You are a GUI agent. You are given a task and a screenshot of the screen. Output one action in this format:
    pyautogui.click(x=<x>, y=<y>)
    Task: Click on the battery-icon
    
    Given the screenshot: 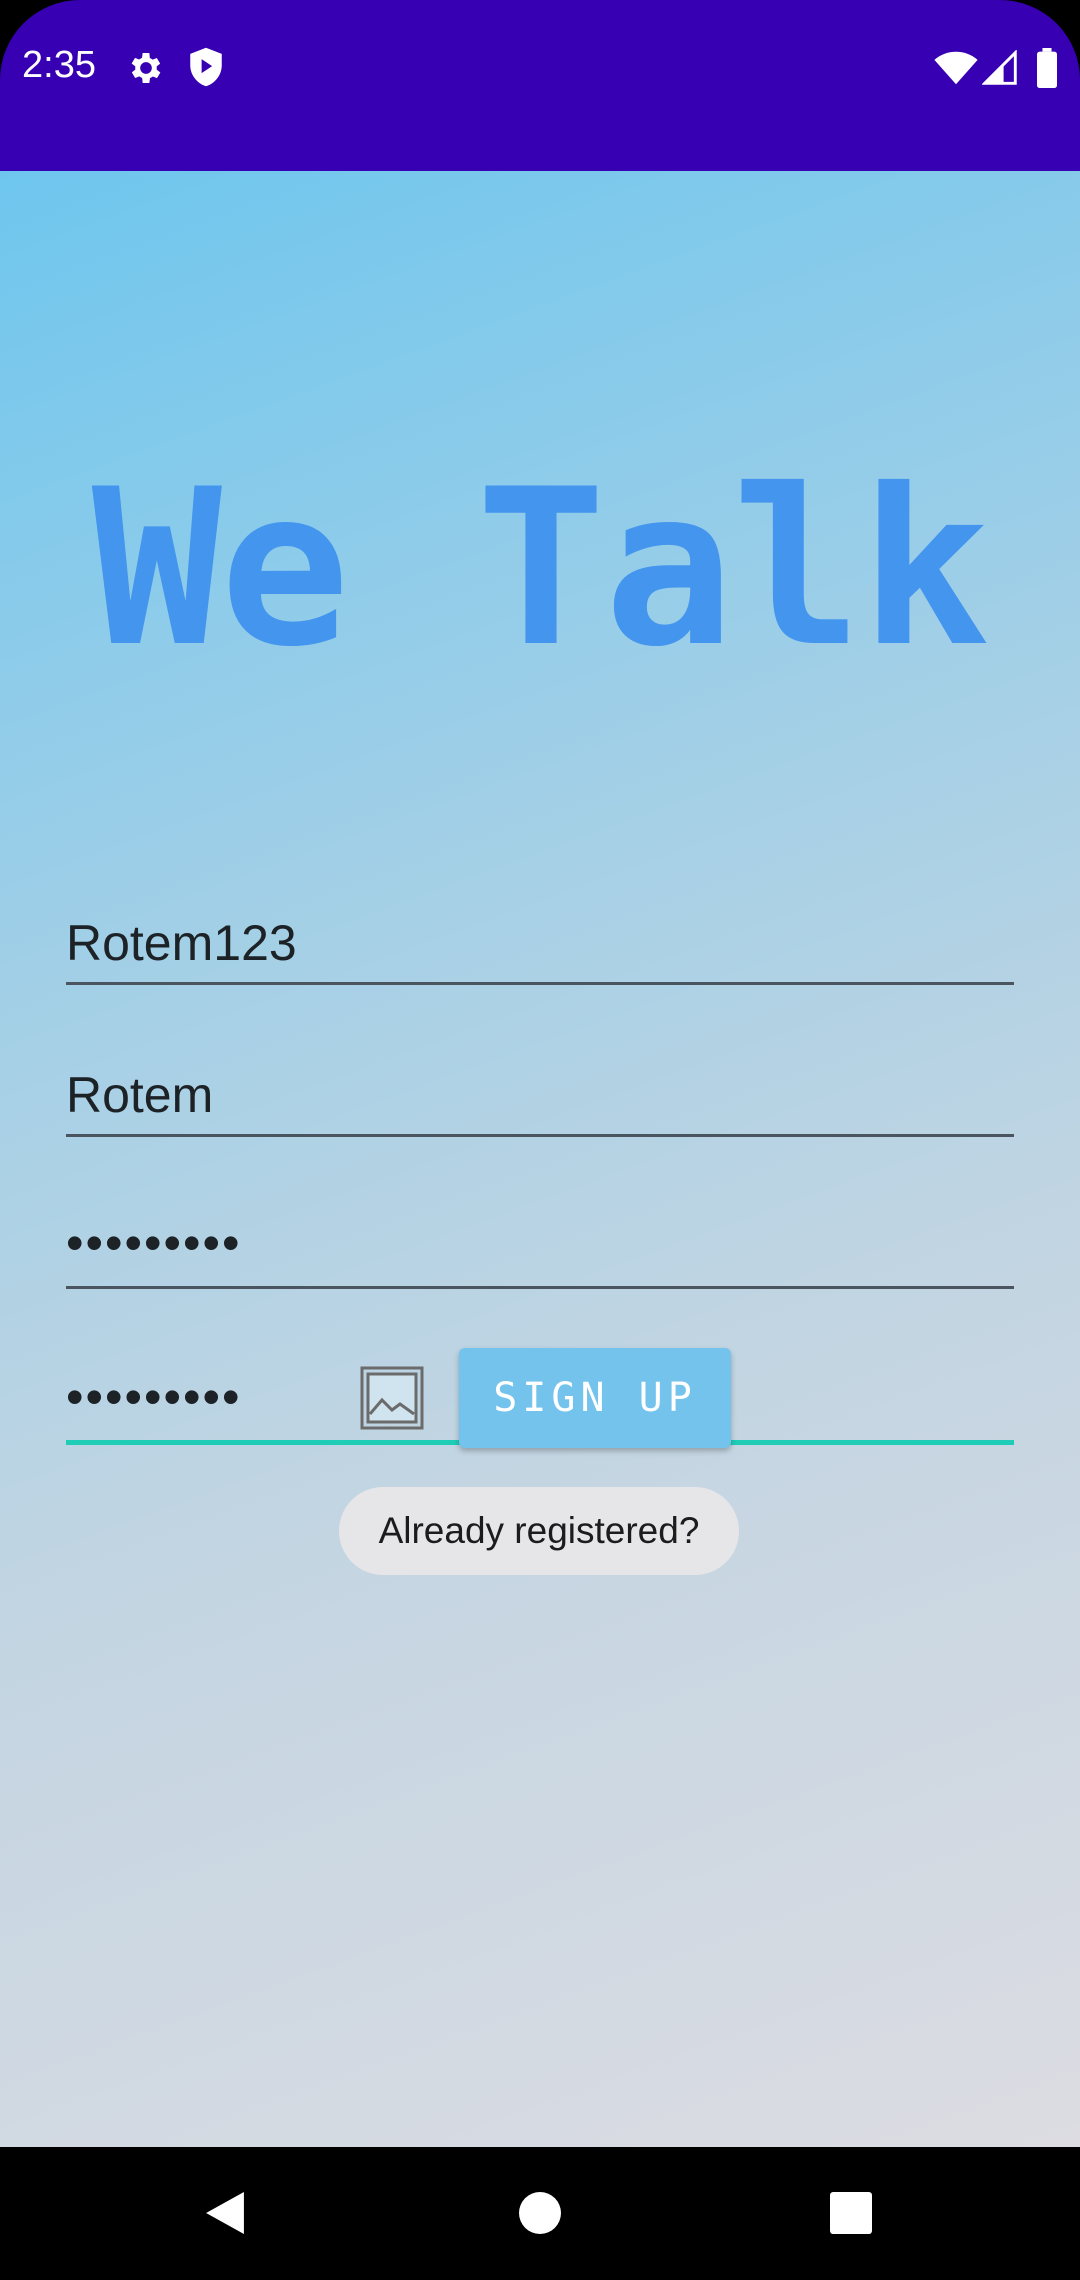 What is the action you would take?
    pyautogui.click(x=1047, y=68)
    